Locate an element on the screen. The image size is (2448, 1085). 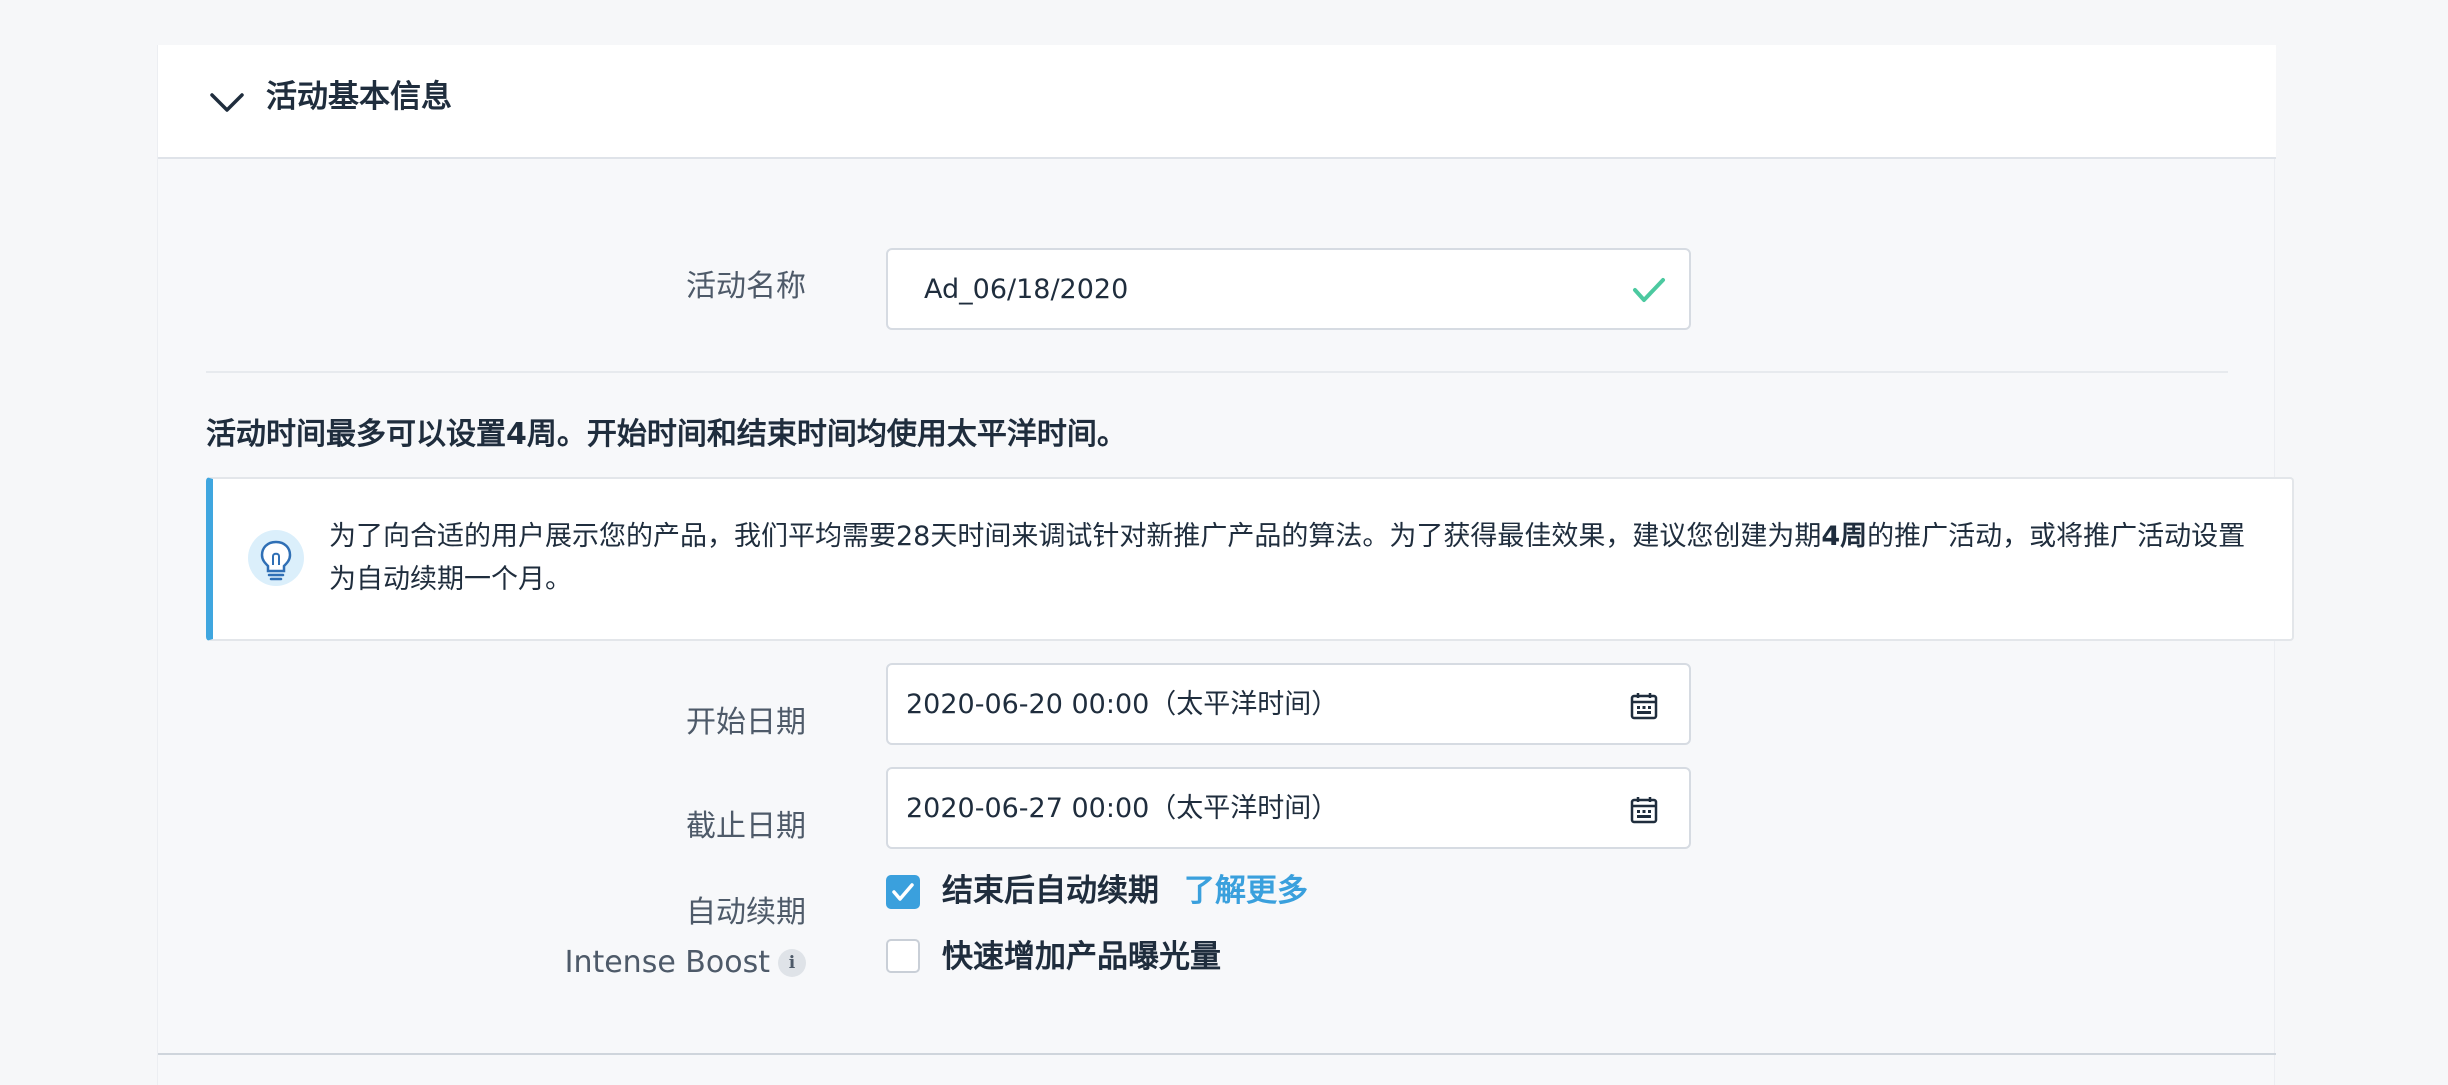
start-date-label: 开始日期 is located at coordinates (746, 722).